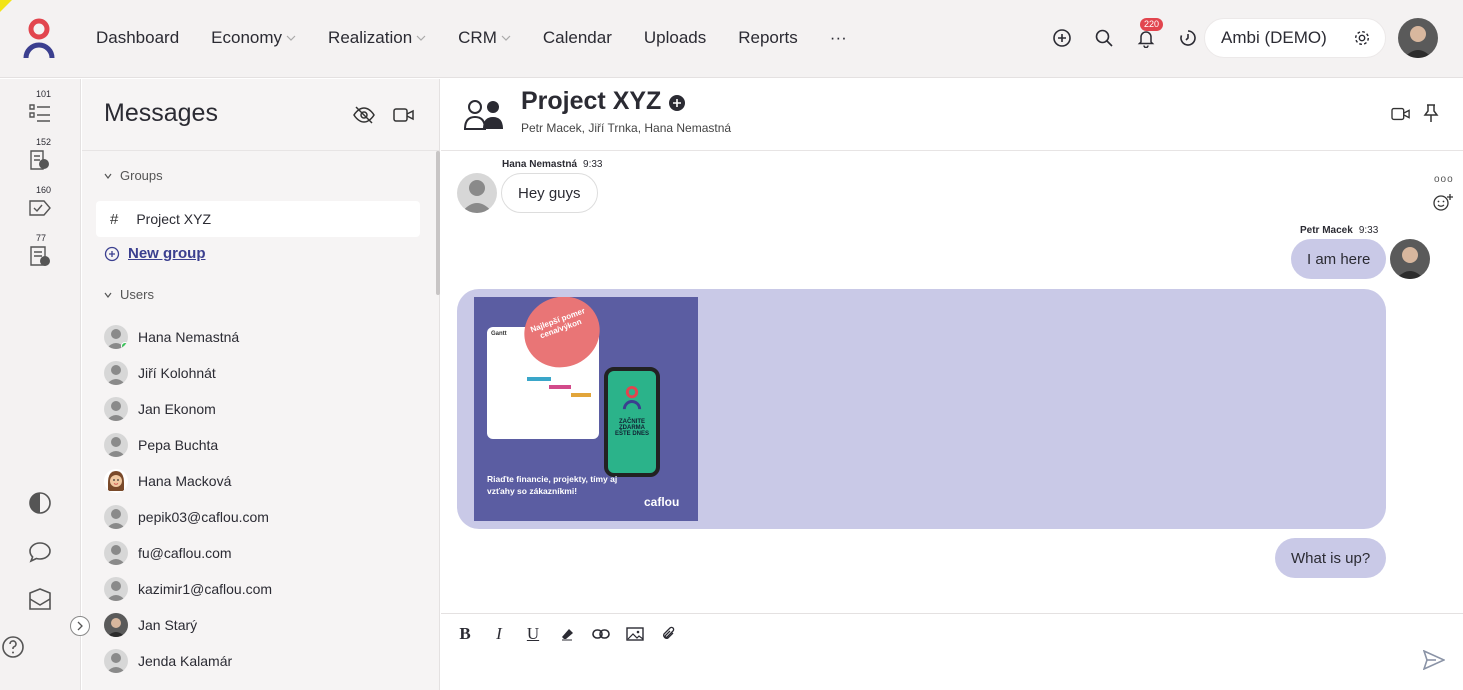 The width and height of the screenshot is (1463, 690). I want to click on chevron-down-icon, so click(421, 38).